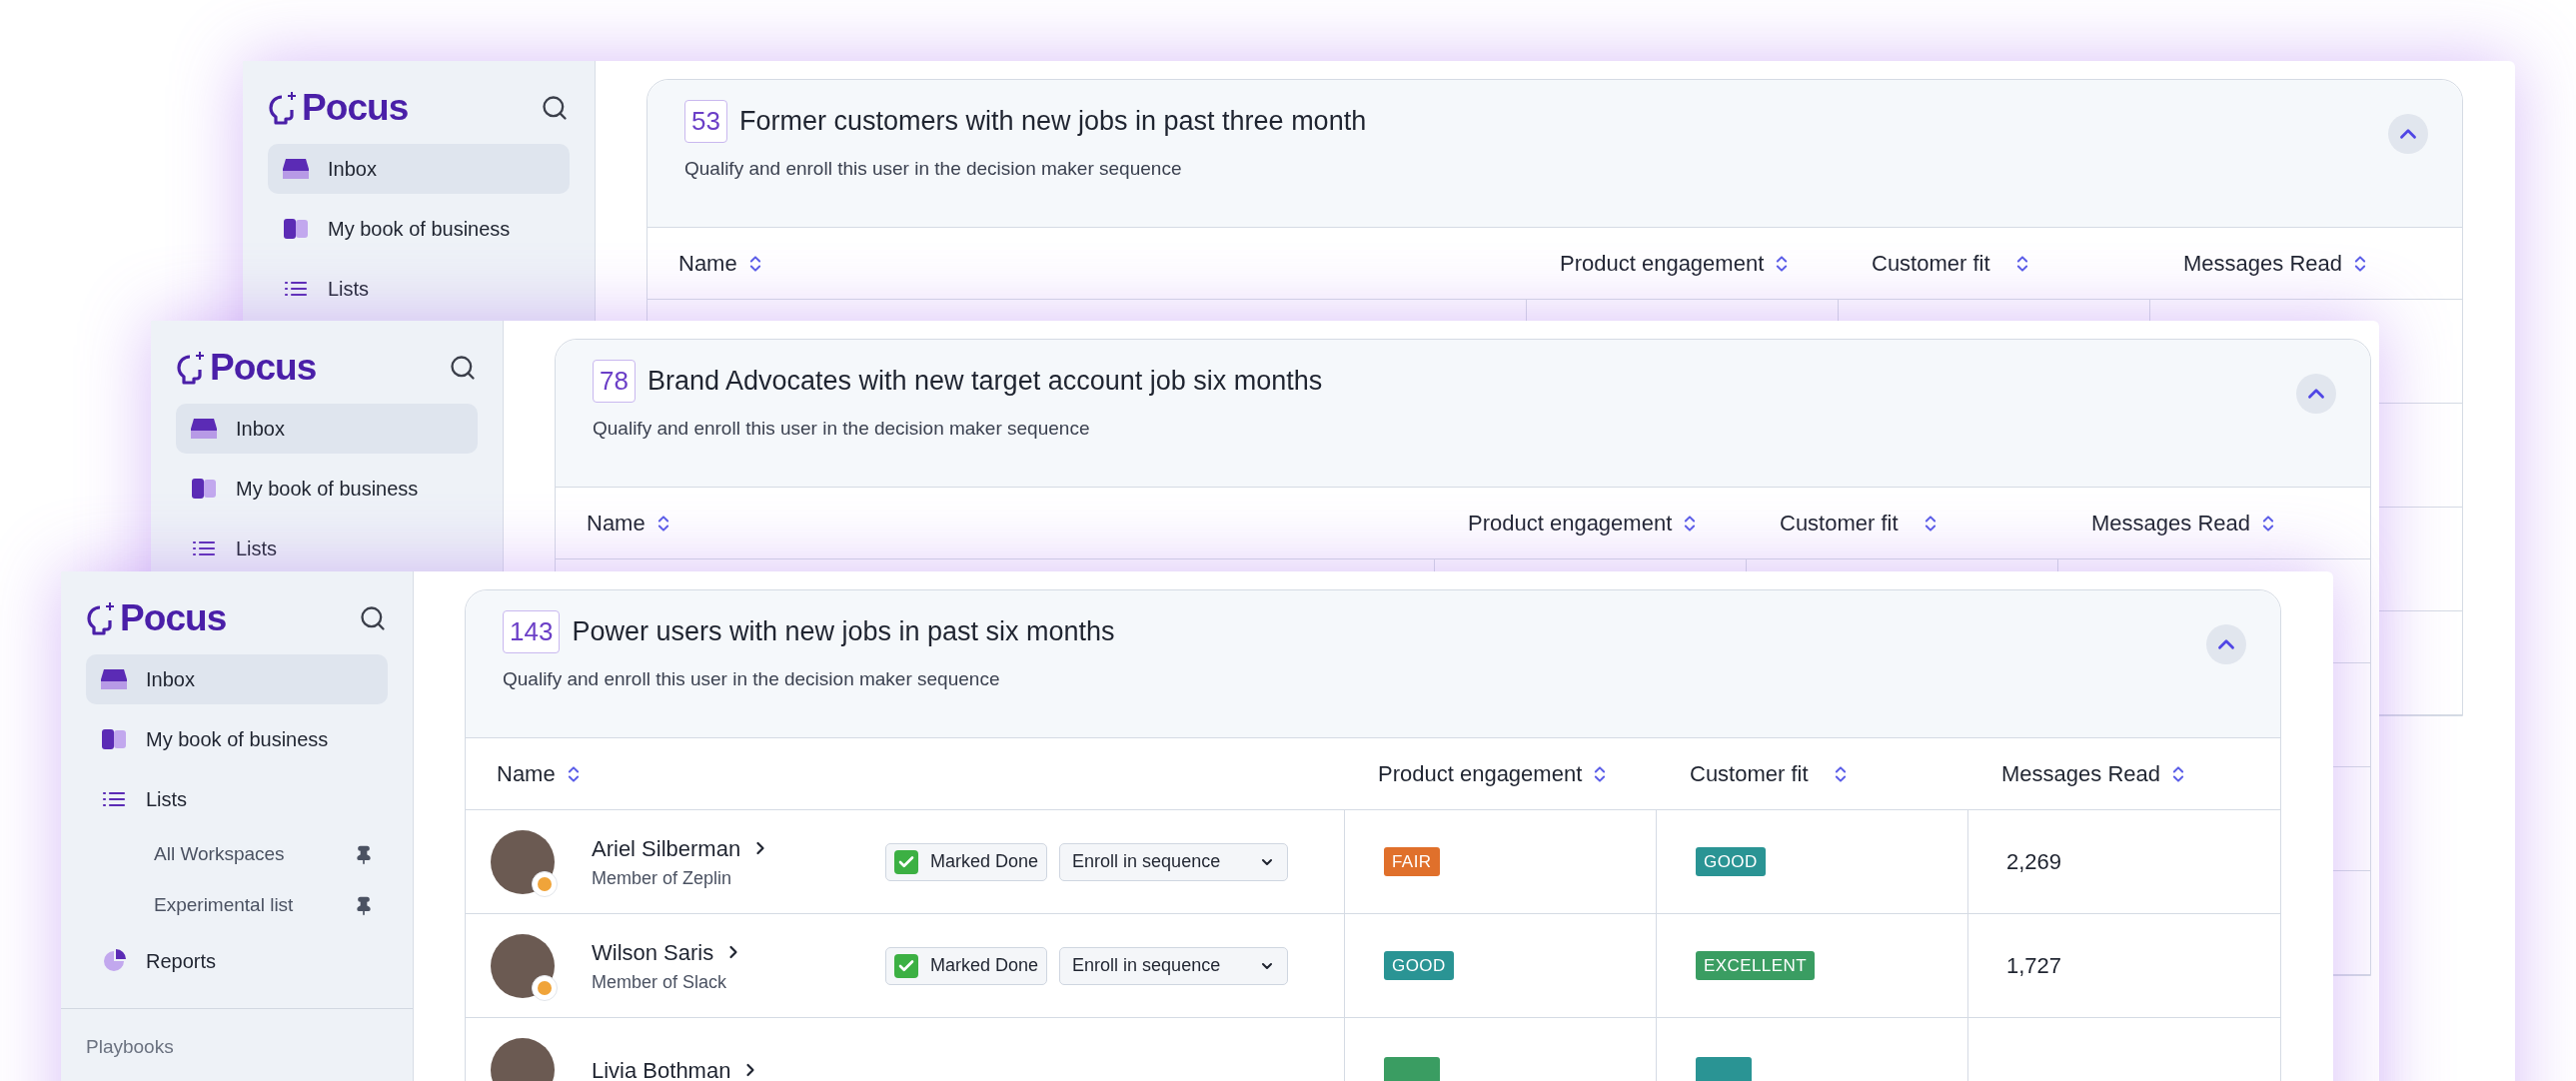 The width and height of the screenshot is (2576, 1081). I want to click on card-title: Brand Advocates with new target account job six months, so click(984, 382).